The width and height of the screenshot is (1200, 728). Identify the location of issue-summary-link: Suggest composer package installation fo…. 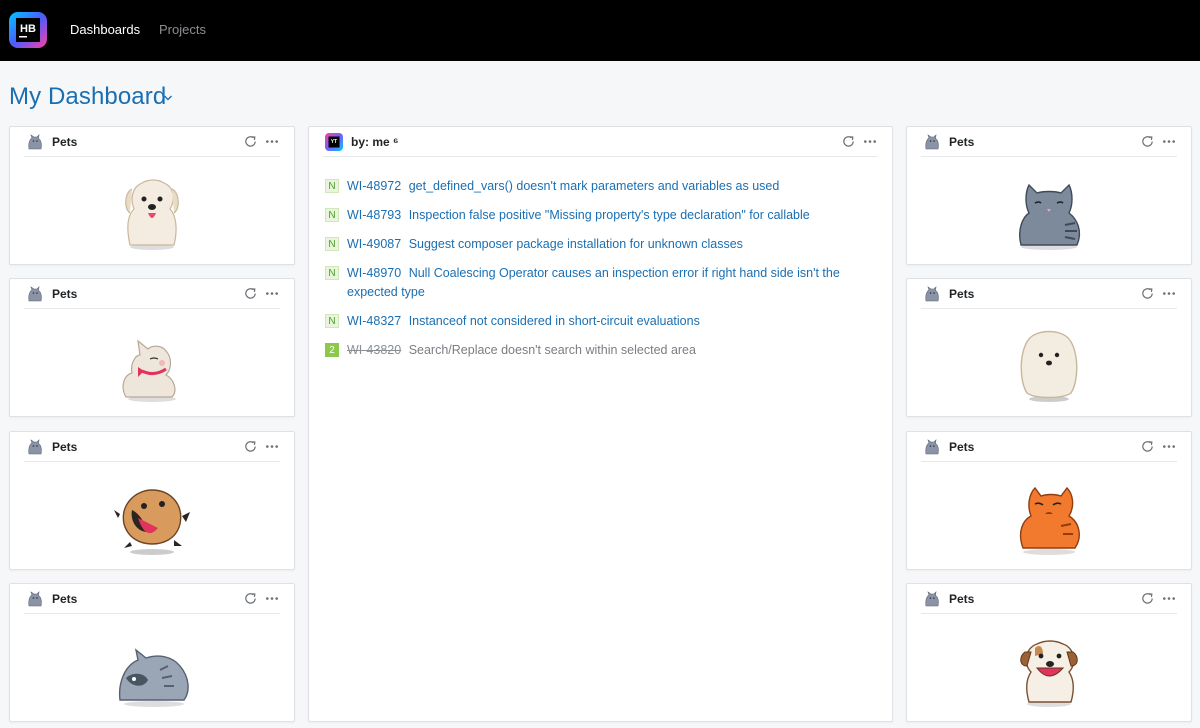
(576, 244).